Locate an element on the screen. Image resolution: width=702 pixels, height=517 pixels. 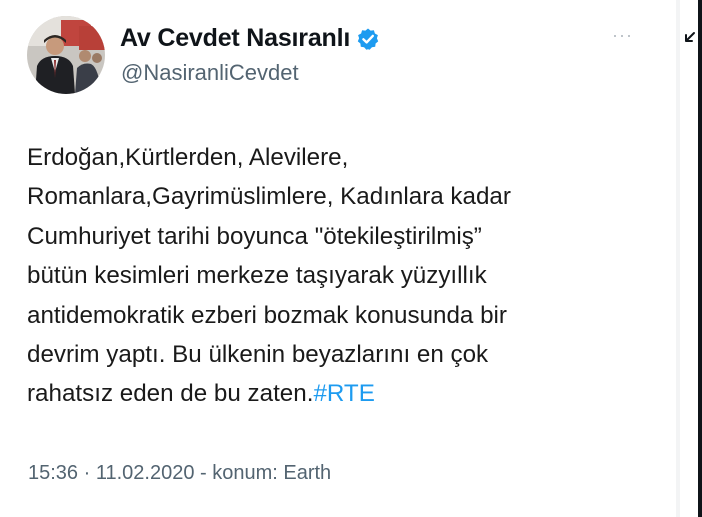
avatar-photo is located at coordinates (66, 55).